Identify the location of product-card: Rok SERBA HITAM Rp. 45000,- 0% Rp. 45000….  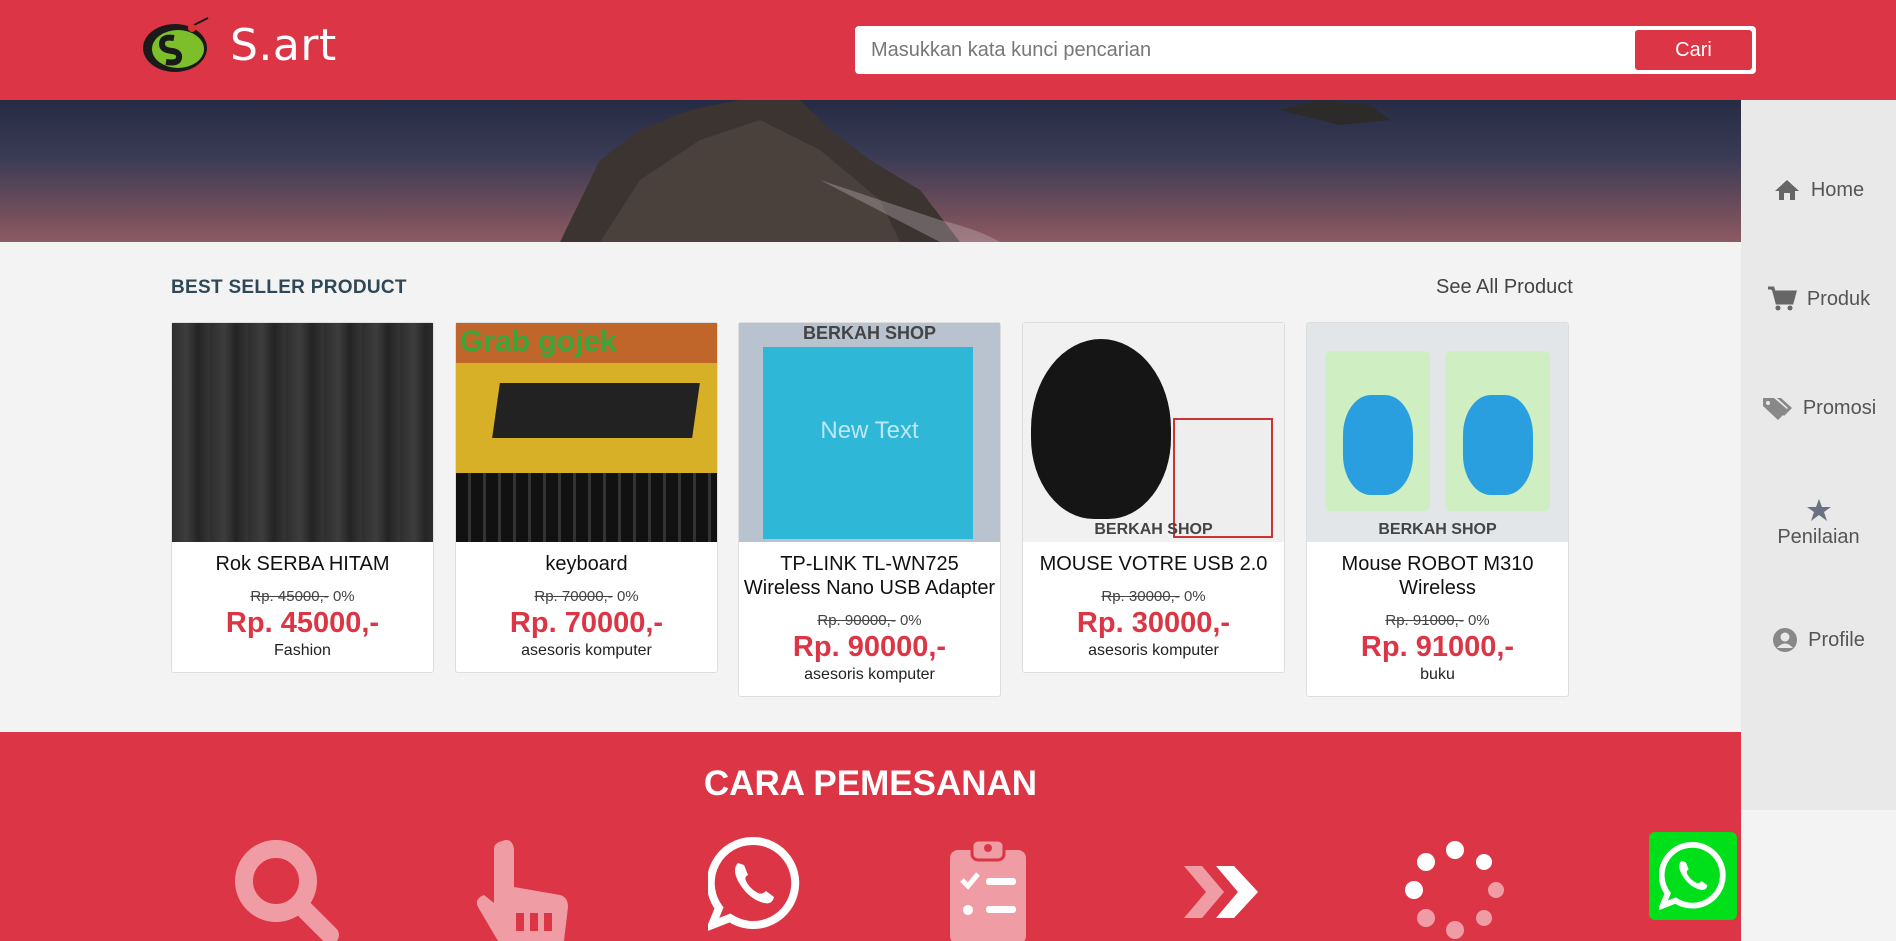
(302, 497).